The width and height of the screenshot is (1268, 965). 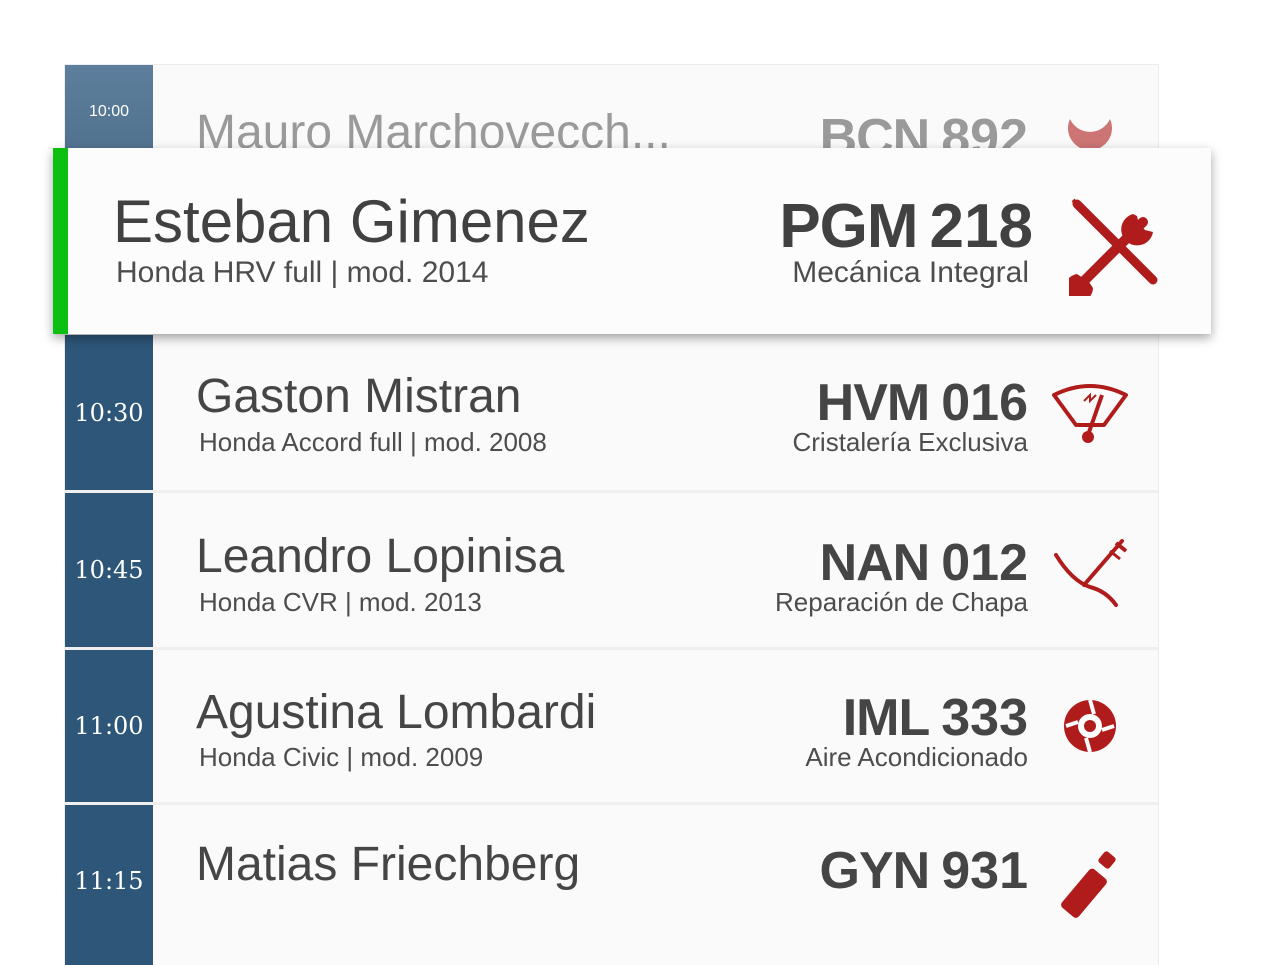 What do you see at coordinates (916, 757) in the screenshot?
I see `service-type: Aire Acondicionado` at bounding box center [916, 757].